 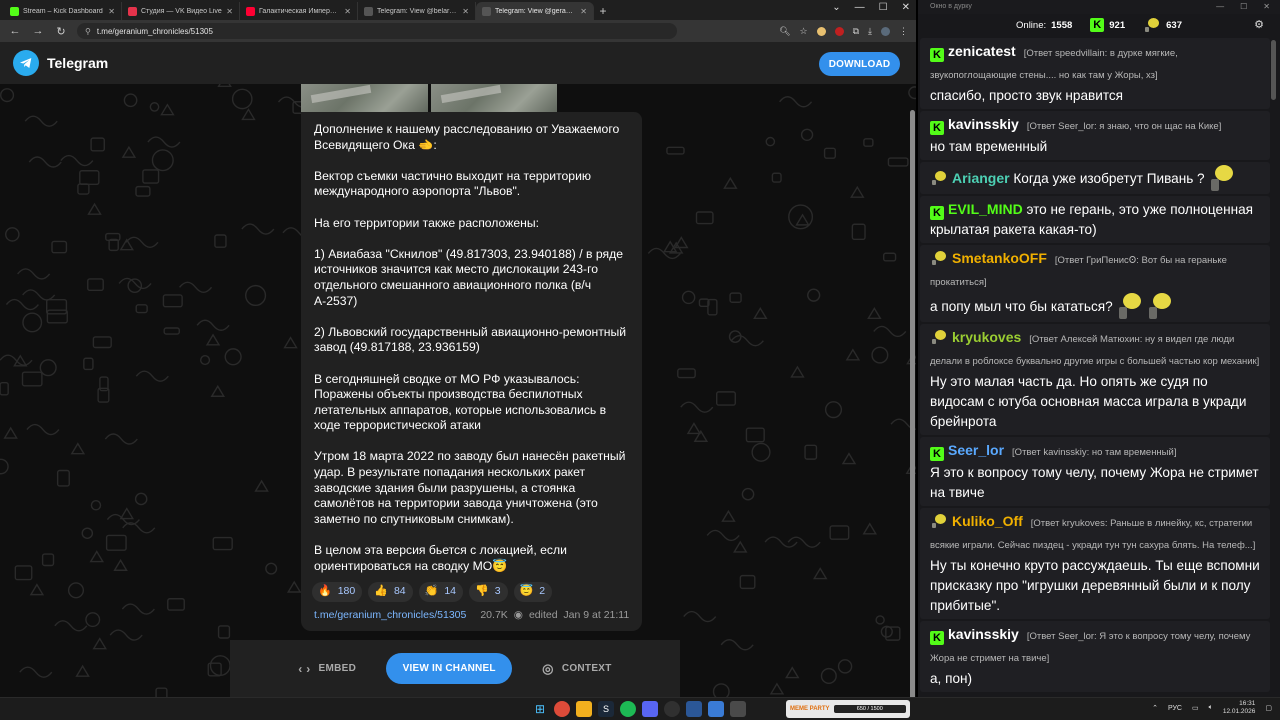 I want to click on reaction-chip: 👎 3, so click(x=488, y=592).